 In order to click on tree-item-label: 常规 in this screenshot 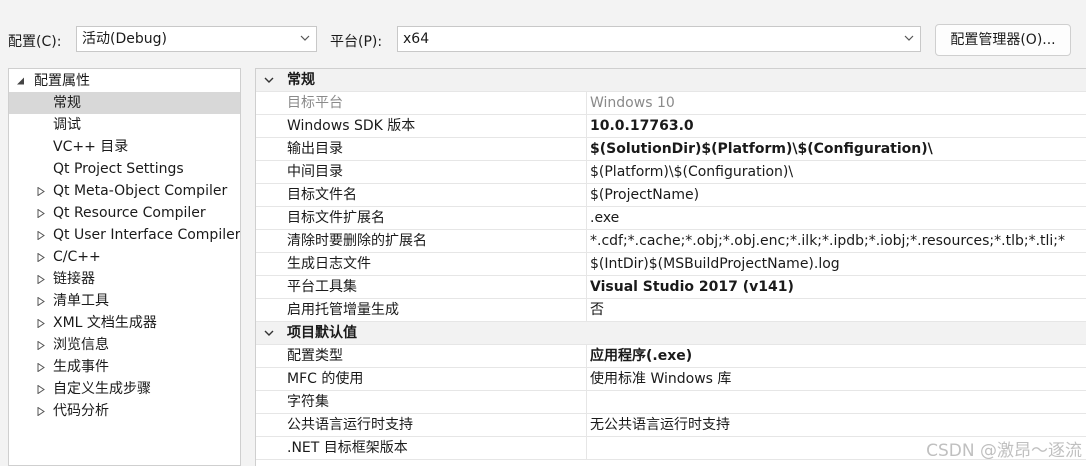, I will do `click(67, 103)`.